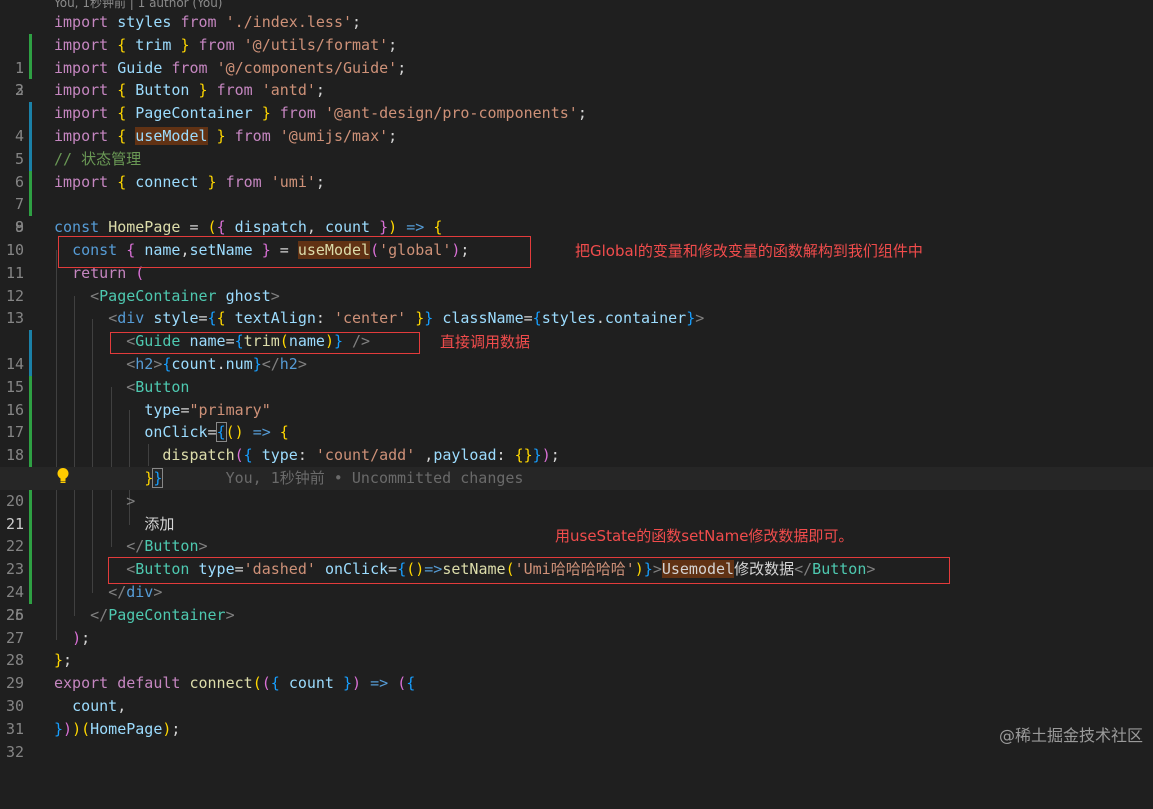  I want to click on code-line-current: 21 }} You, 1秒钟前 • Uncommitted changes, so click(576, 500).